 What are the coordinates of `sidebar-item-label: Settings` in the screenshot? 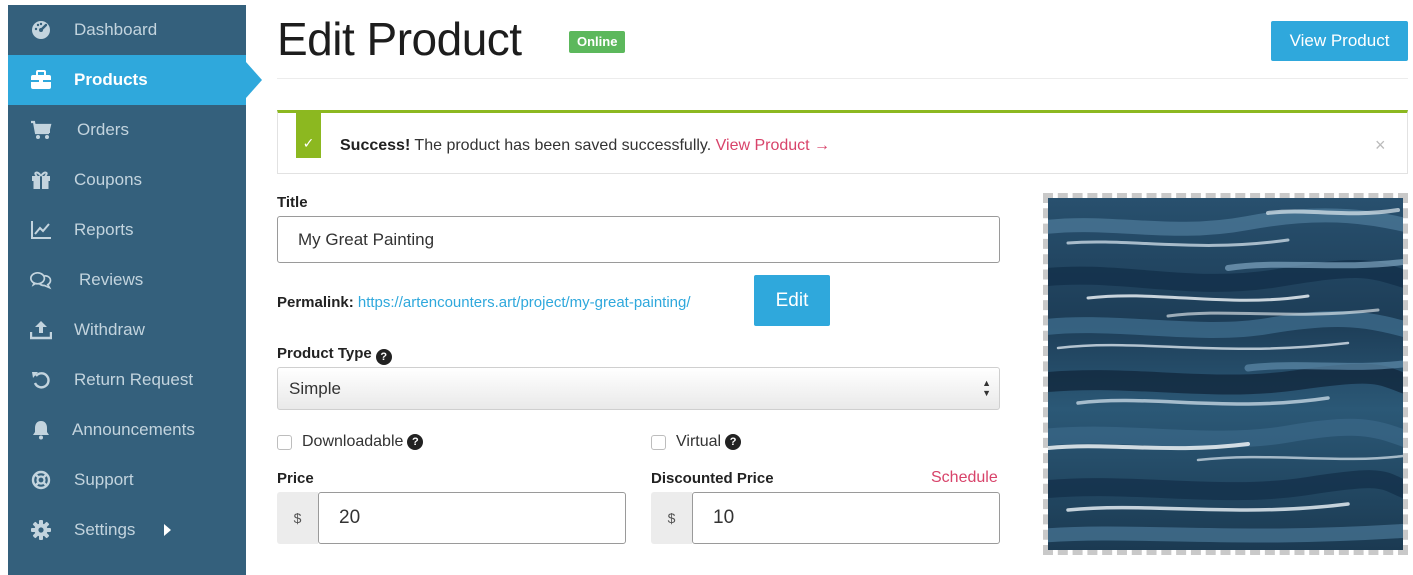 It's located at (105, 529).